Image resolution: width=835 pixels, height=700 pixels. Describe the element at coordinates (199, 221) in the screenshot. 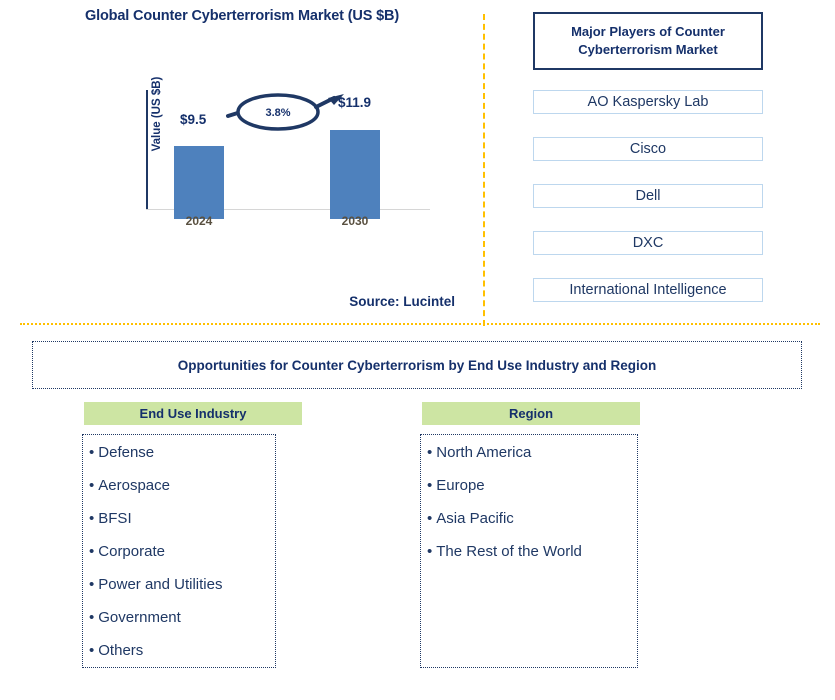

I see `x-tick-2024: 2024` at that location.